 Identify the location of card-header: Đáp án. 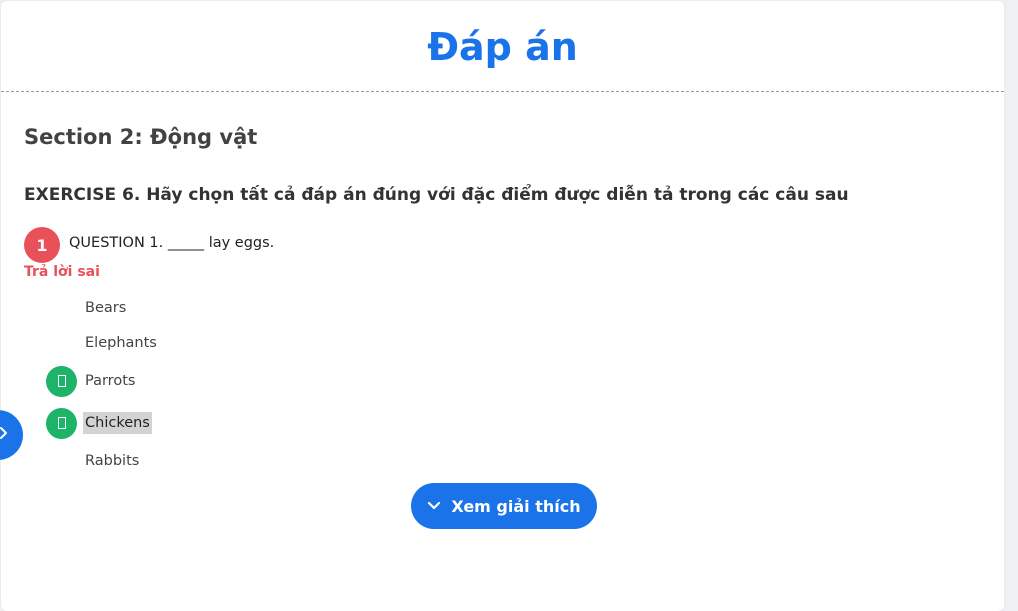
(502, 46).